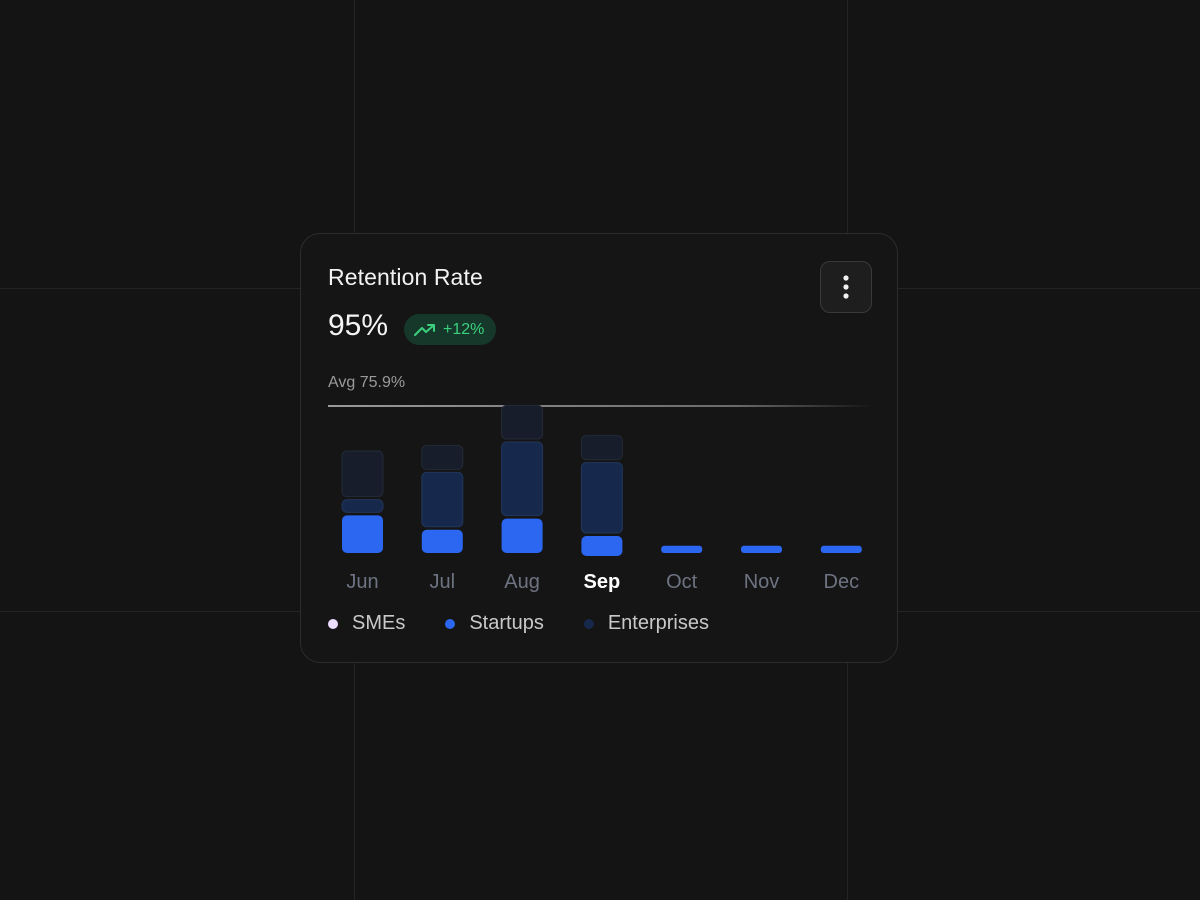 This screenshot has width=1200, height=900. Describe the element at coordinates (762, 582) in the screenshot. I see `x-tick-label: Nov` at that location.